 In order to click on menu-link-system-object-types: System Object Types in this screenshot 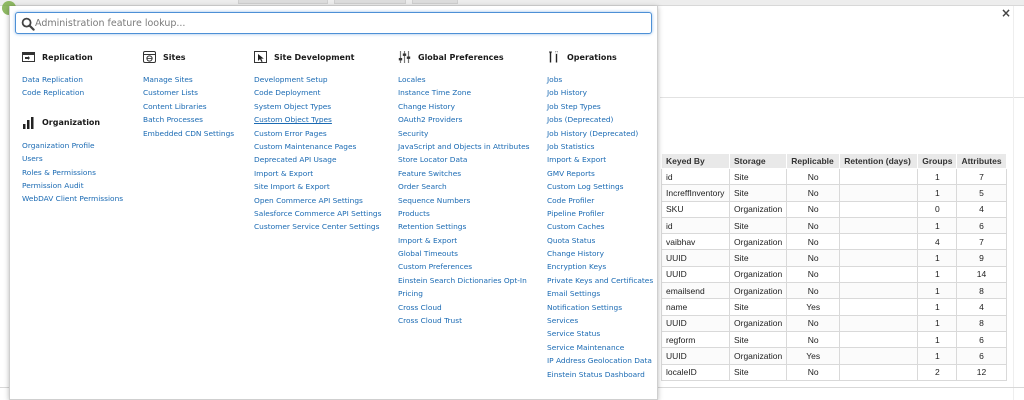, I will do `click(317, 106)`.